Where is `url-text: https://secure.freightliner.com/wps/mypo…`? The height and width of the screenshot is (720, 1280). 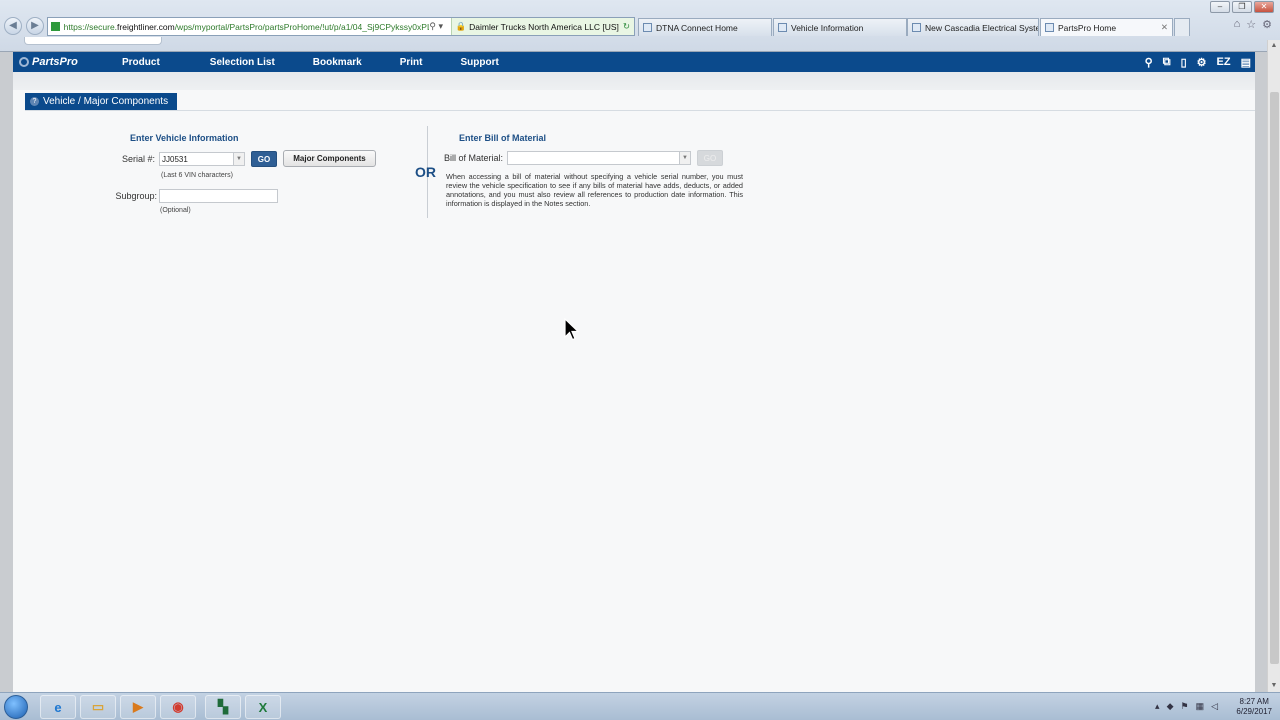
url-text: https://secure.freightliner.com/wps/mypo… is located at coordinates (246, 26).